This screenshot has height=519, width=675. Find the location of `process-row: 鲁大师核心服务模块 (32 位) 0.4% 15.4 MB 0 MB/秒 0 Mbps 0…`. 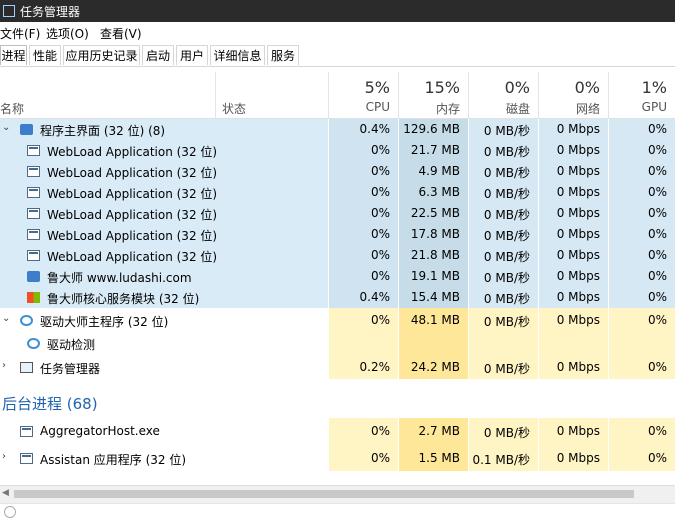

process-row: 鲁大师核心服务模块 (32 位) 0.4% 15.4 MB 0 MB/秒 0 Mbps 0… is located at coordinates (337, 297).